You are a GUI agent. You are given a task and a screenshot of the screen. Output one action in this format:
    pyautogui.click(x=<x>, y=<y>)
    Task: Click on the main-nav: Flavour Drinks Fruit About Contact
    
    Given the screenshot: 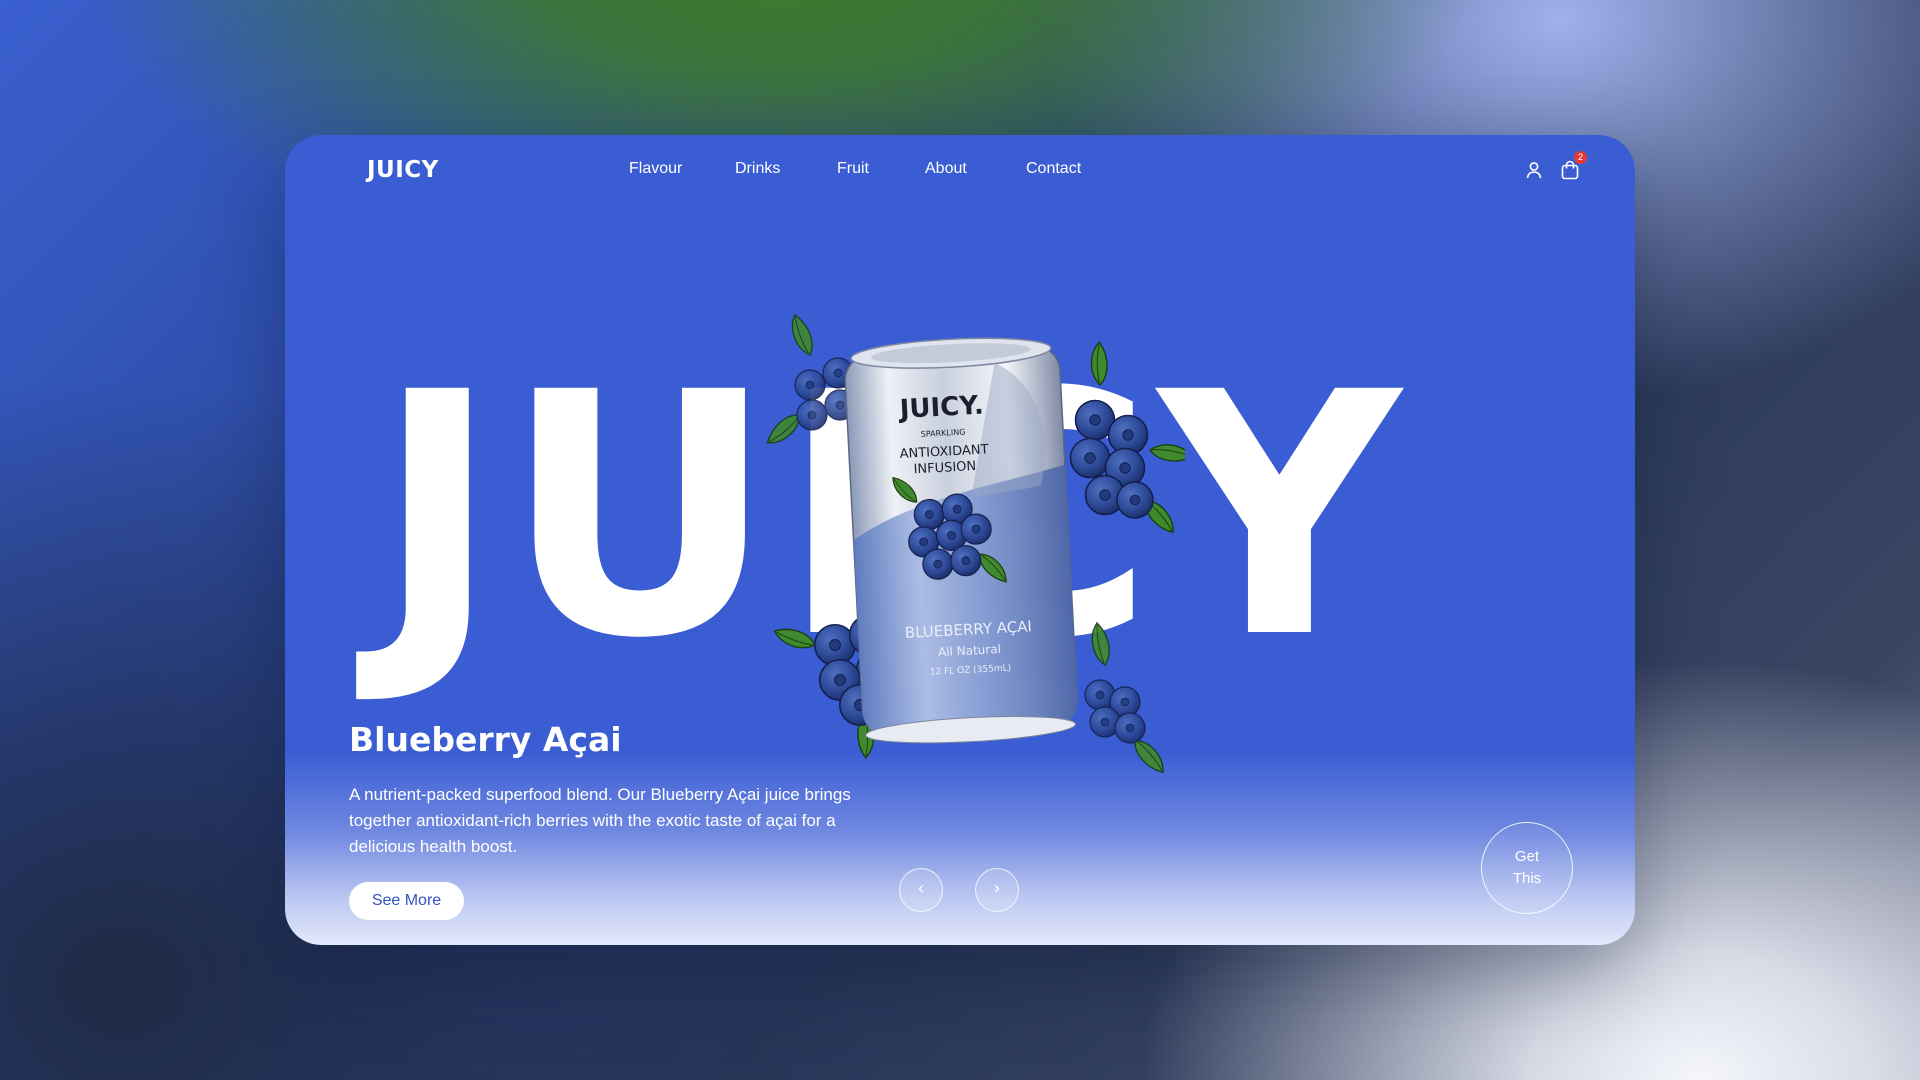 What is the action you would take?
    pyautogui.click(x=960, y=175)
    